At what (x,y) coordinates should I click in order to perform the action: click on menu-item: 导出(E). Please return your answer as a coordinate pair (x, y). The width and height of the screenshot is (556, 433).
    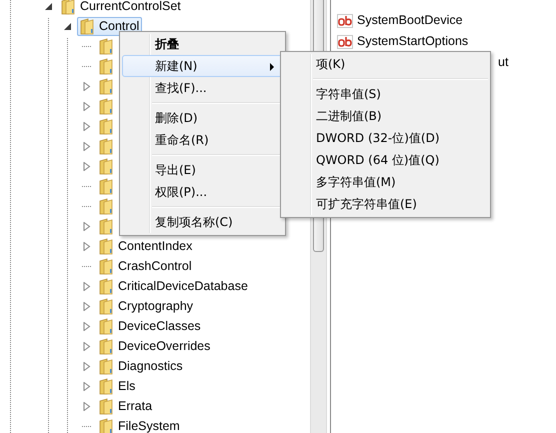
    Looking at the image, I should click on (202, 170).